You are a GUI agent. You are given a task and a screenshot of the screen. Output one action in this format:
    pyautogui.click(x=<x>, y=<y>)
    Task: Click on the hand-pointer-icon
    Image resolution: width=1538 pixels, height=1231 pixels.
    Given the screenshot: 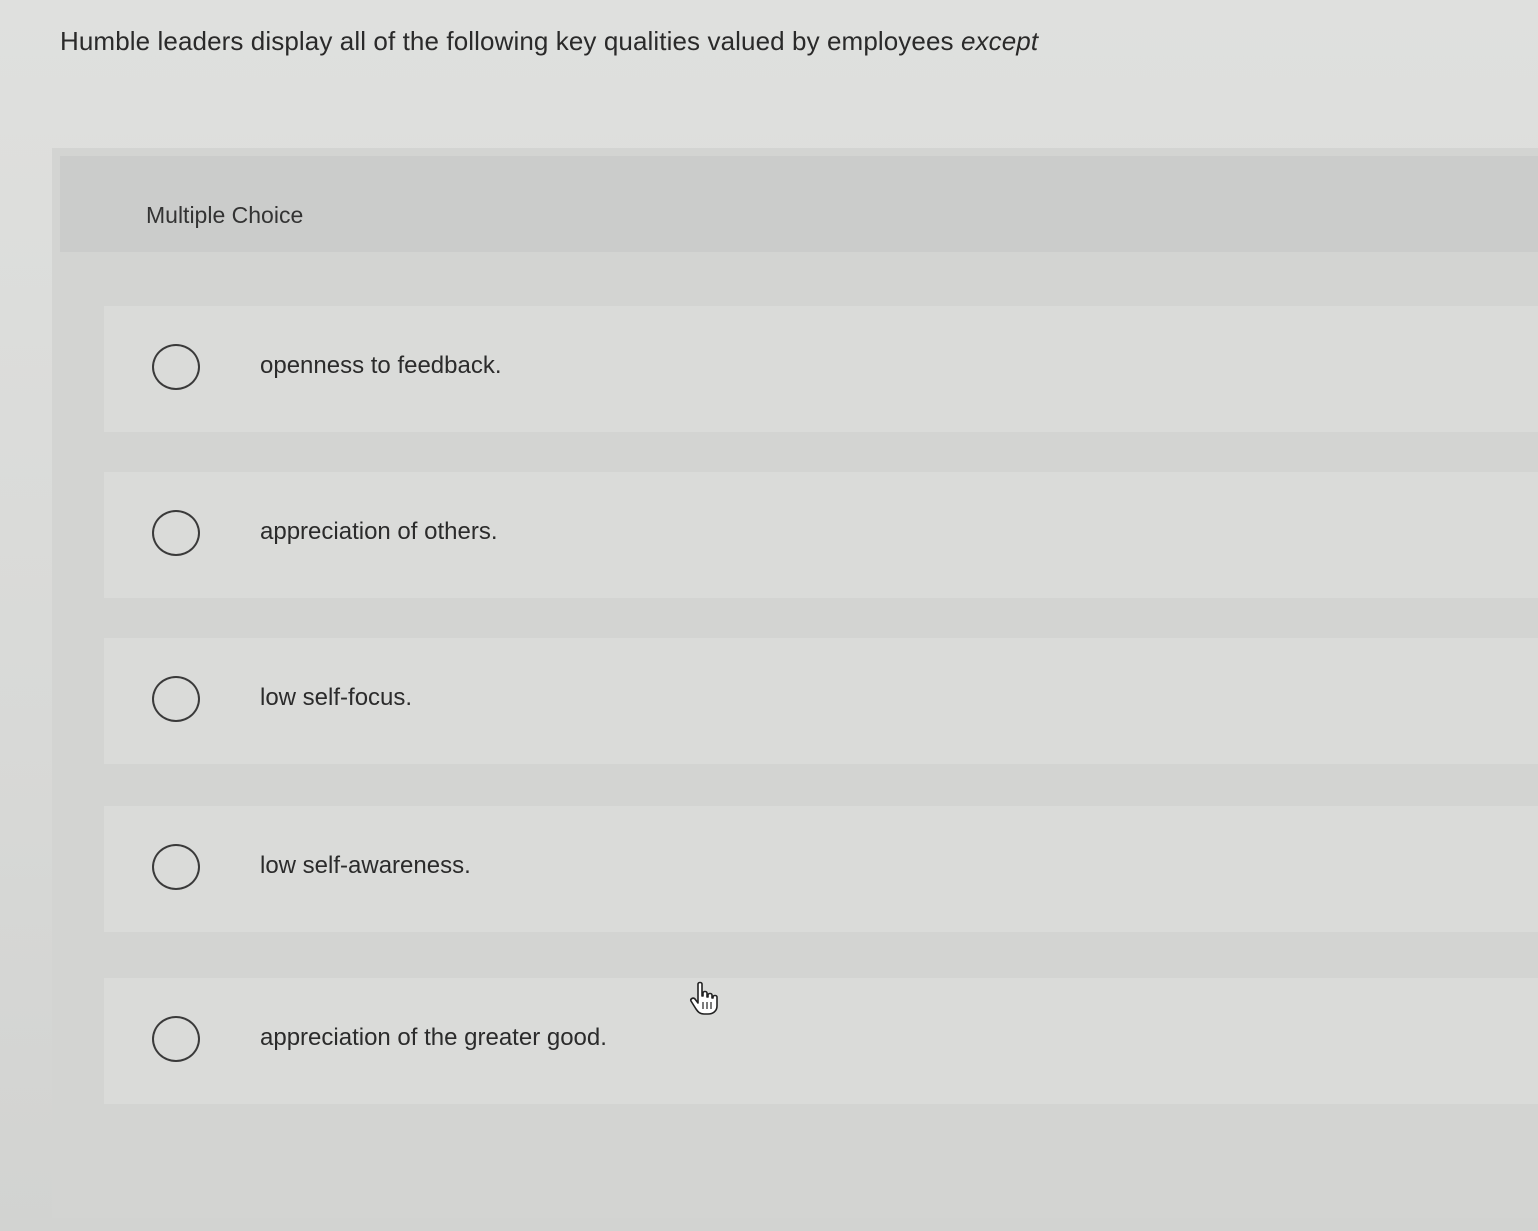 What is the action you would take?
    pyautogui.click(x=704, y=998)
    